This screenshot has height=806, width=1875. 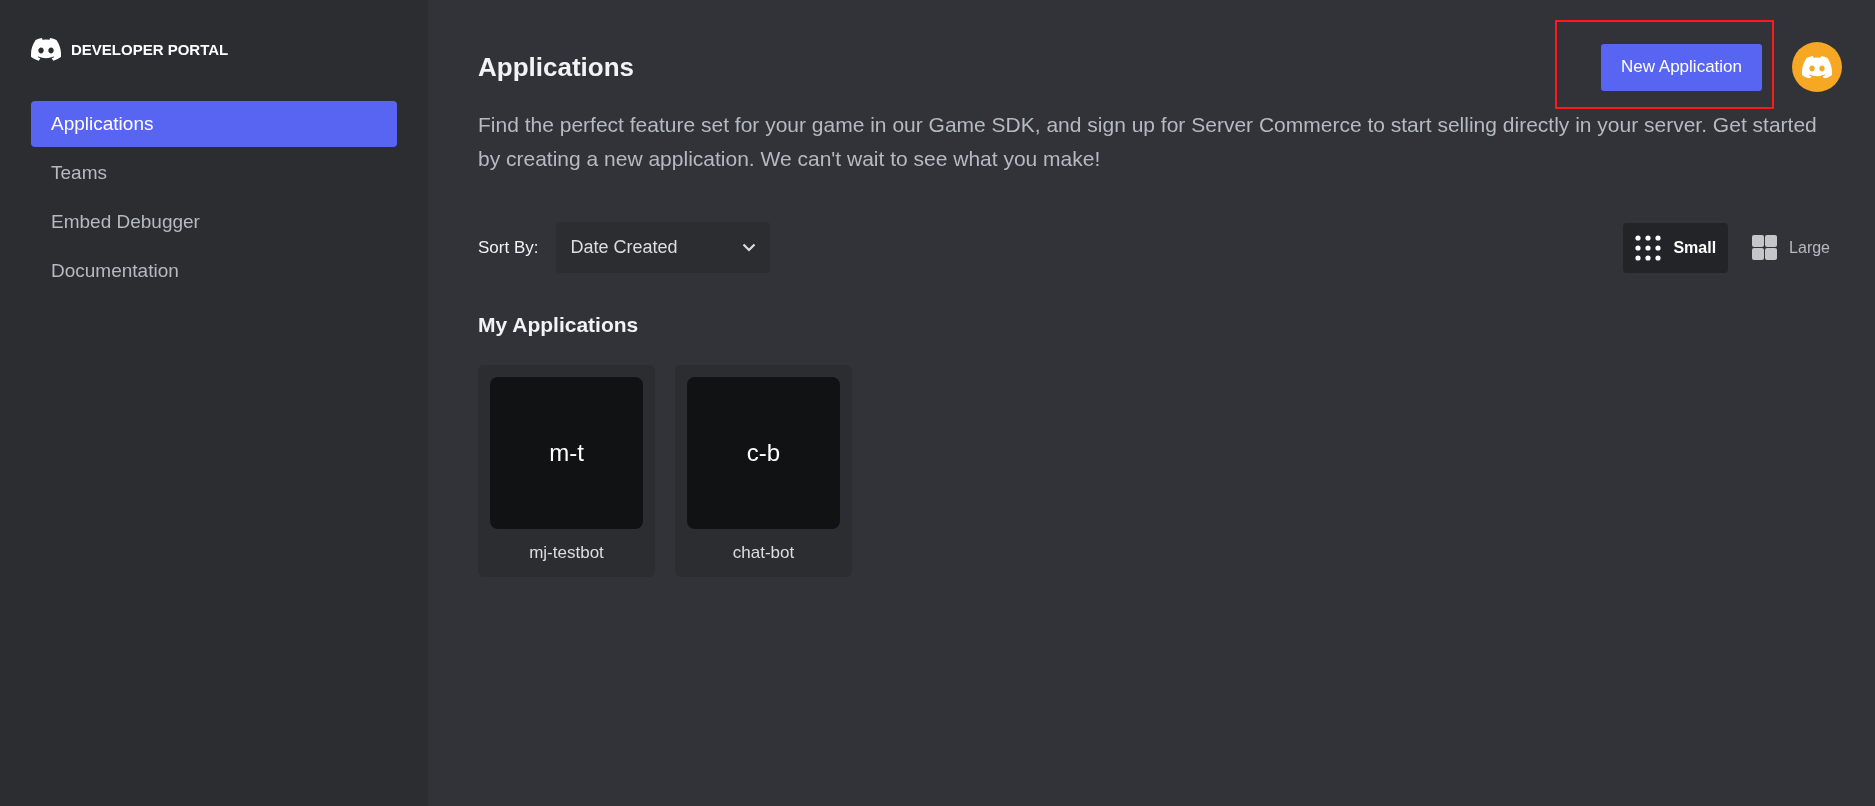 I want to click on app-icon: c-b, so click(x=763, y=453).